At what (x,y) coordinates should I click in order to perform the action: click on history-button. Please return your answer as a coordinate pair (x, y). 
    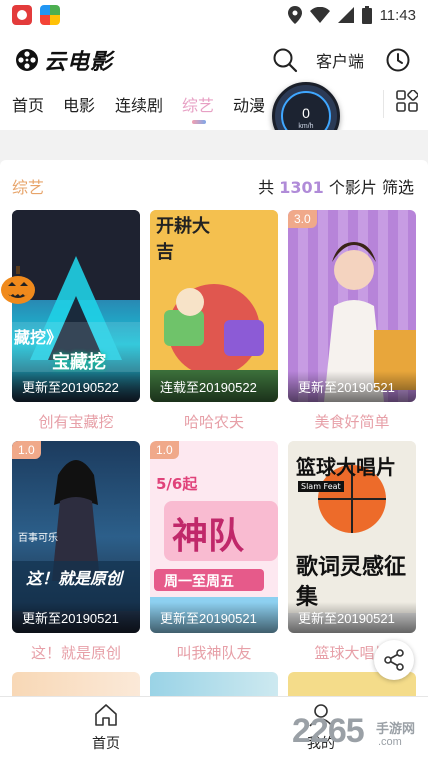
    Looking at the image, I should click on (398, 60).